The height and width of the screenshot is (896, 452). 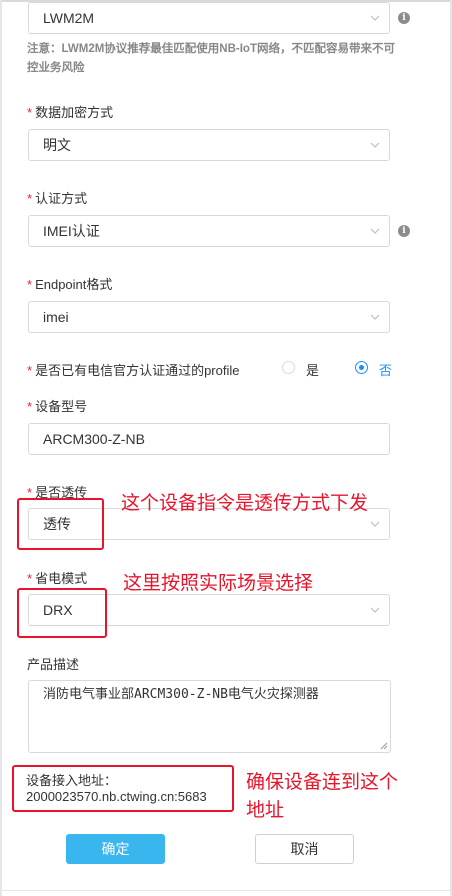 I want to click on description-value: 消防电气事业部ARCM300-Z-NB电气火灾探测器, so click(x=181, y=694).